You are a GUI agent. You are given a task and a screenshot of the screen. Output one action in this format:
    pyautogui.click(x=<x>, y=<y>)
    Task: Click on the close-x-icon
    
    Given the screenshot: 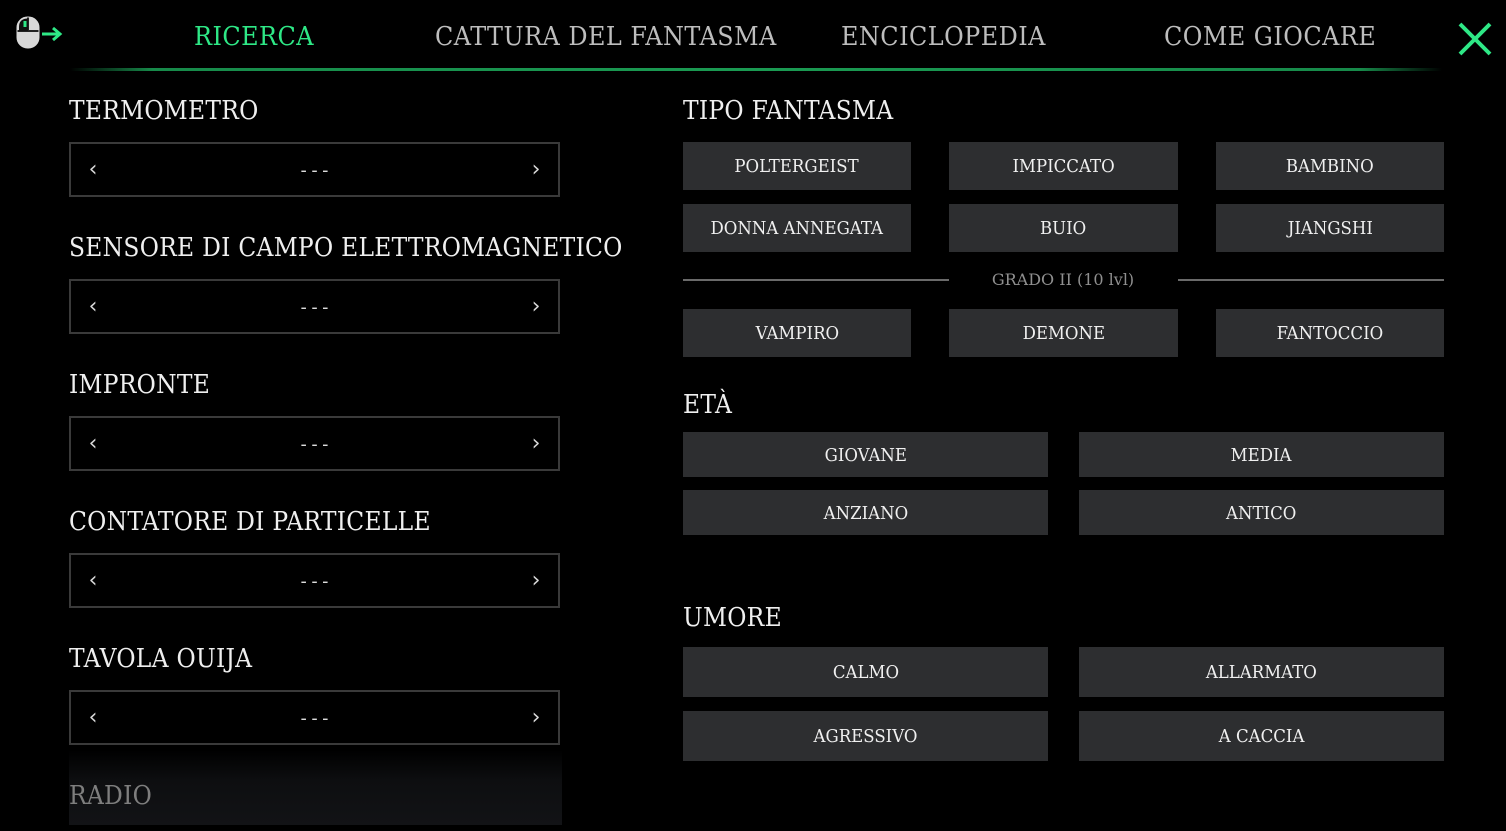 What is the action you would take?
    pyautogui.click(x=1475, y=39)
    